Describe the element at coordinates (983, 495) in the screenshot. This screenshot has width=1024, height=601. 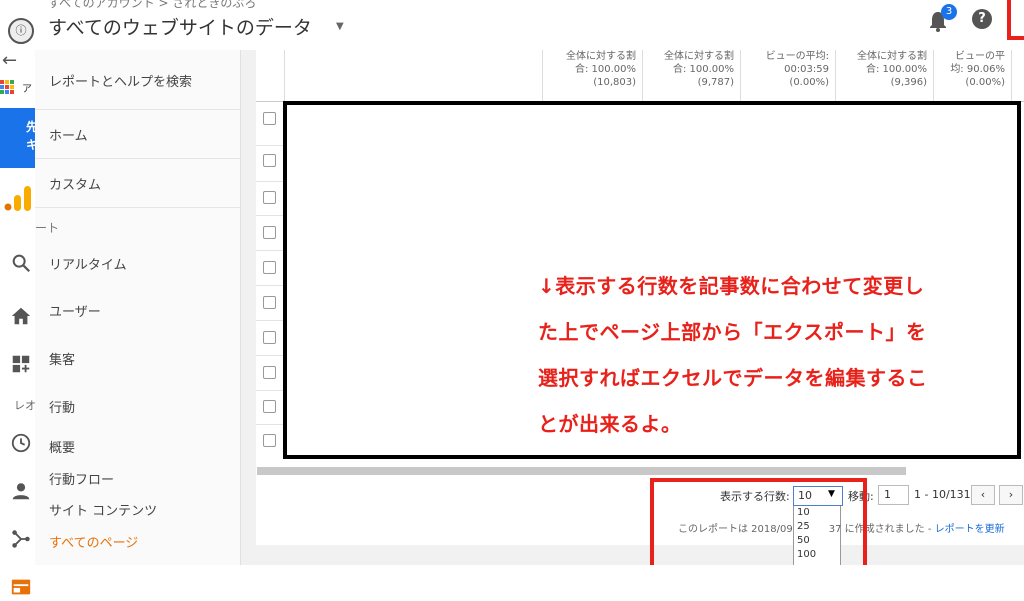
I see `prev-page-button: ‹` at that location.